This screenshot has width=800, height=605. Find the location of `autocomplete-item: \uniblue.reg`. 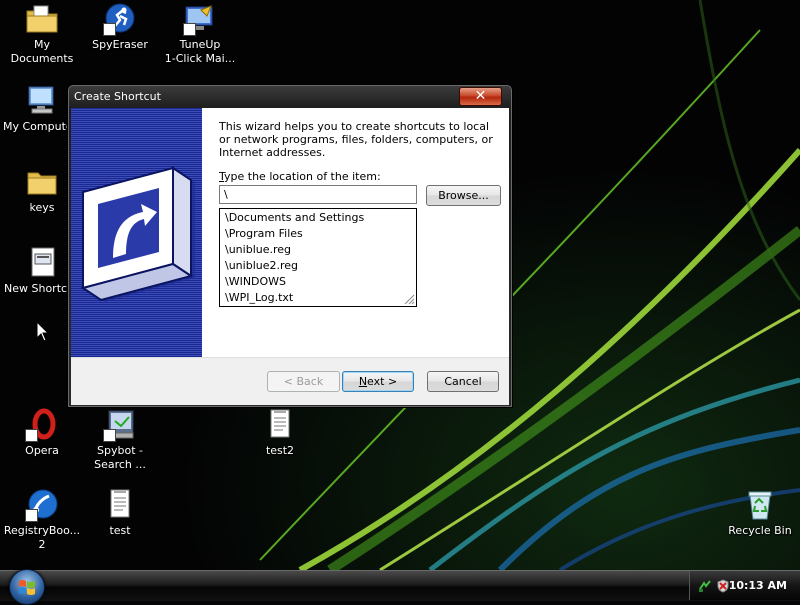

autocomplete-item: \uniblue.reg is located at coordinates (318, 250).